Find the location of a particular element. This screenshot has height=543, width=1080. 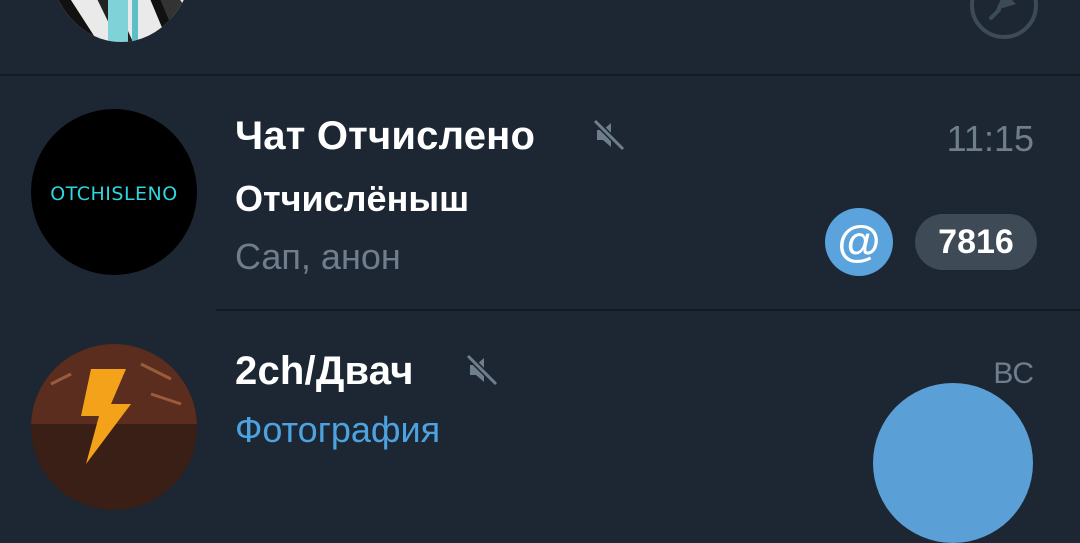

chat-time: 11:15 is located at coordinates (990, 138).